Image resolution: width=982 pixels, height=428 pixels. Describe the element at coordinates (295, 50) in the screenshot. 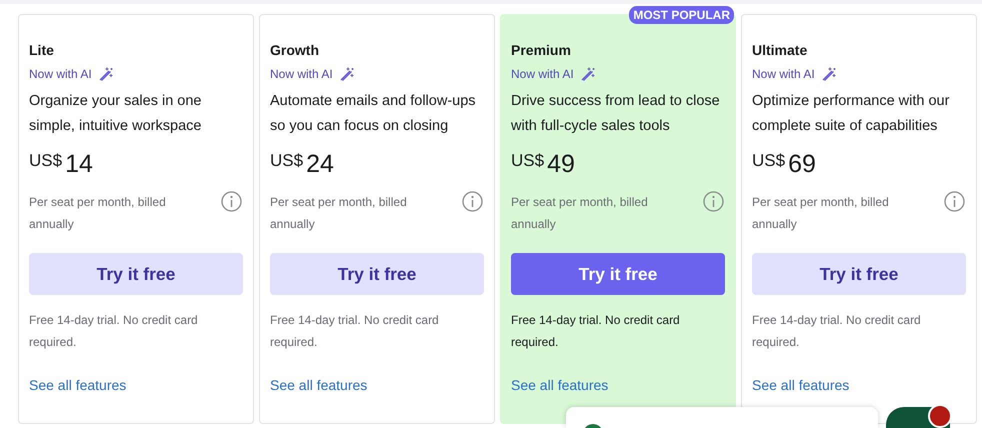

I see `plan-name: Growth` at that location.